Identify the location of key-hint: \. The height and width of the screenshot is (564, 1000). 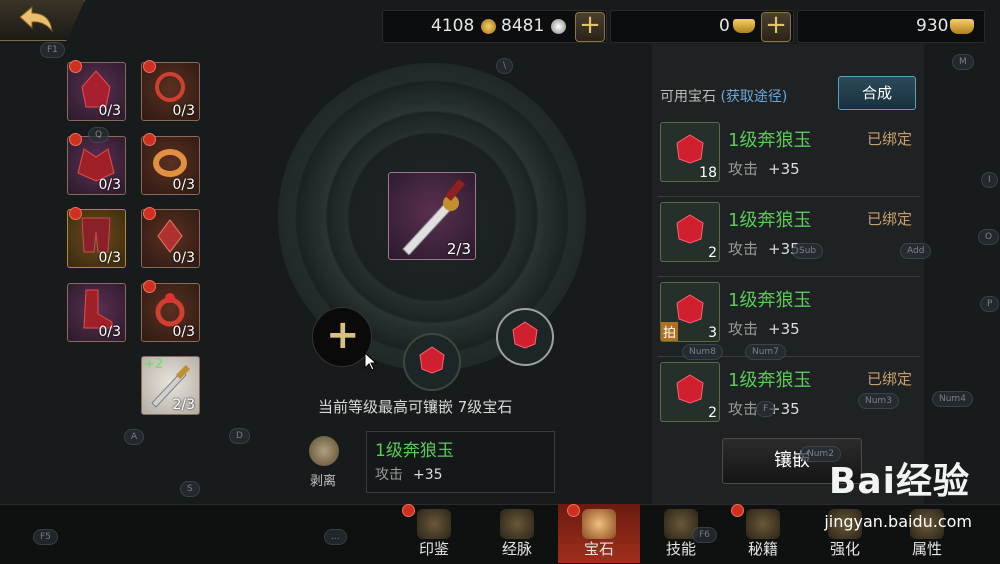
(505, 66).